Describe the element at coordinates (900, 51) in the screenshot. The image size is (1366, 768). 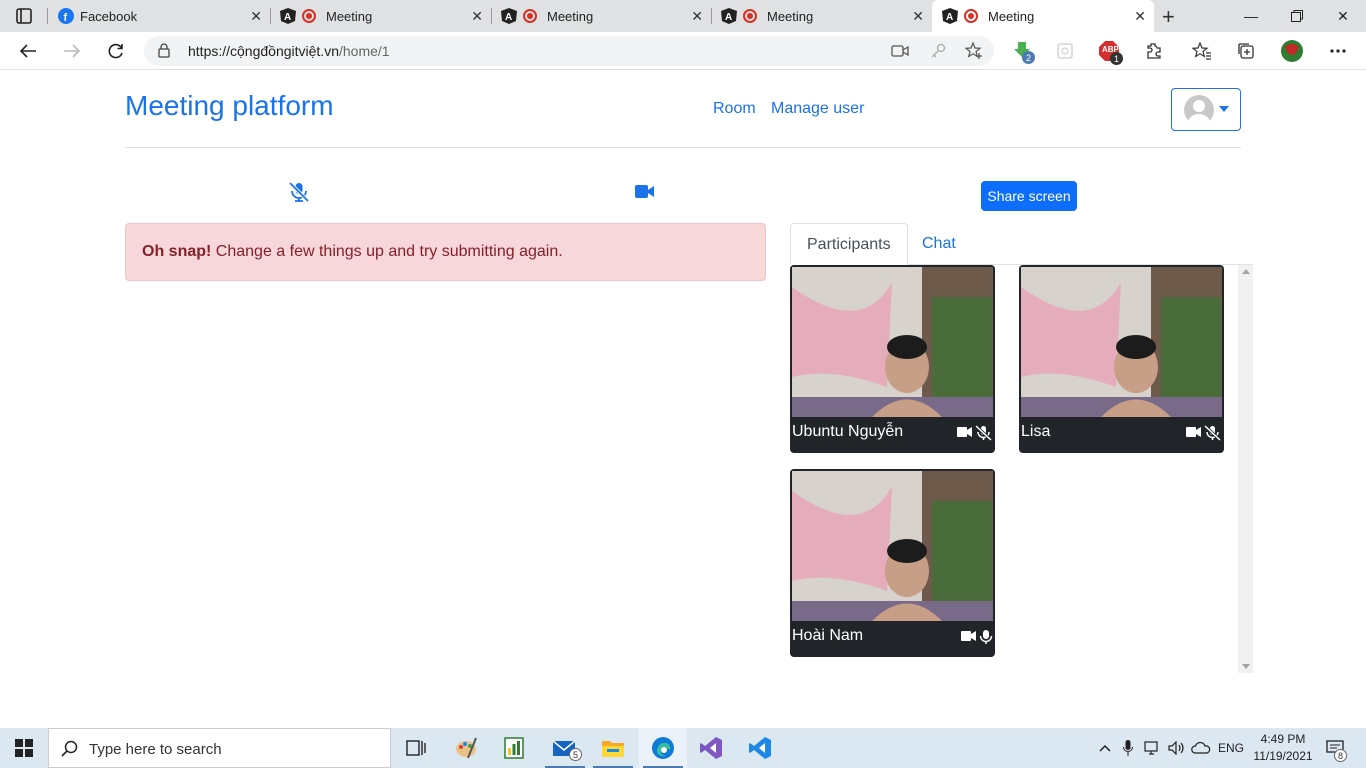
I see `camera-permission-icon` at that location.